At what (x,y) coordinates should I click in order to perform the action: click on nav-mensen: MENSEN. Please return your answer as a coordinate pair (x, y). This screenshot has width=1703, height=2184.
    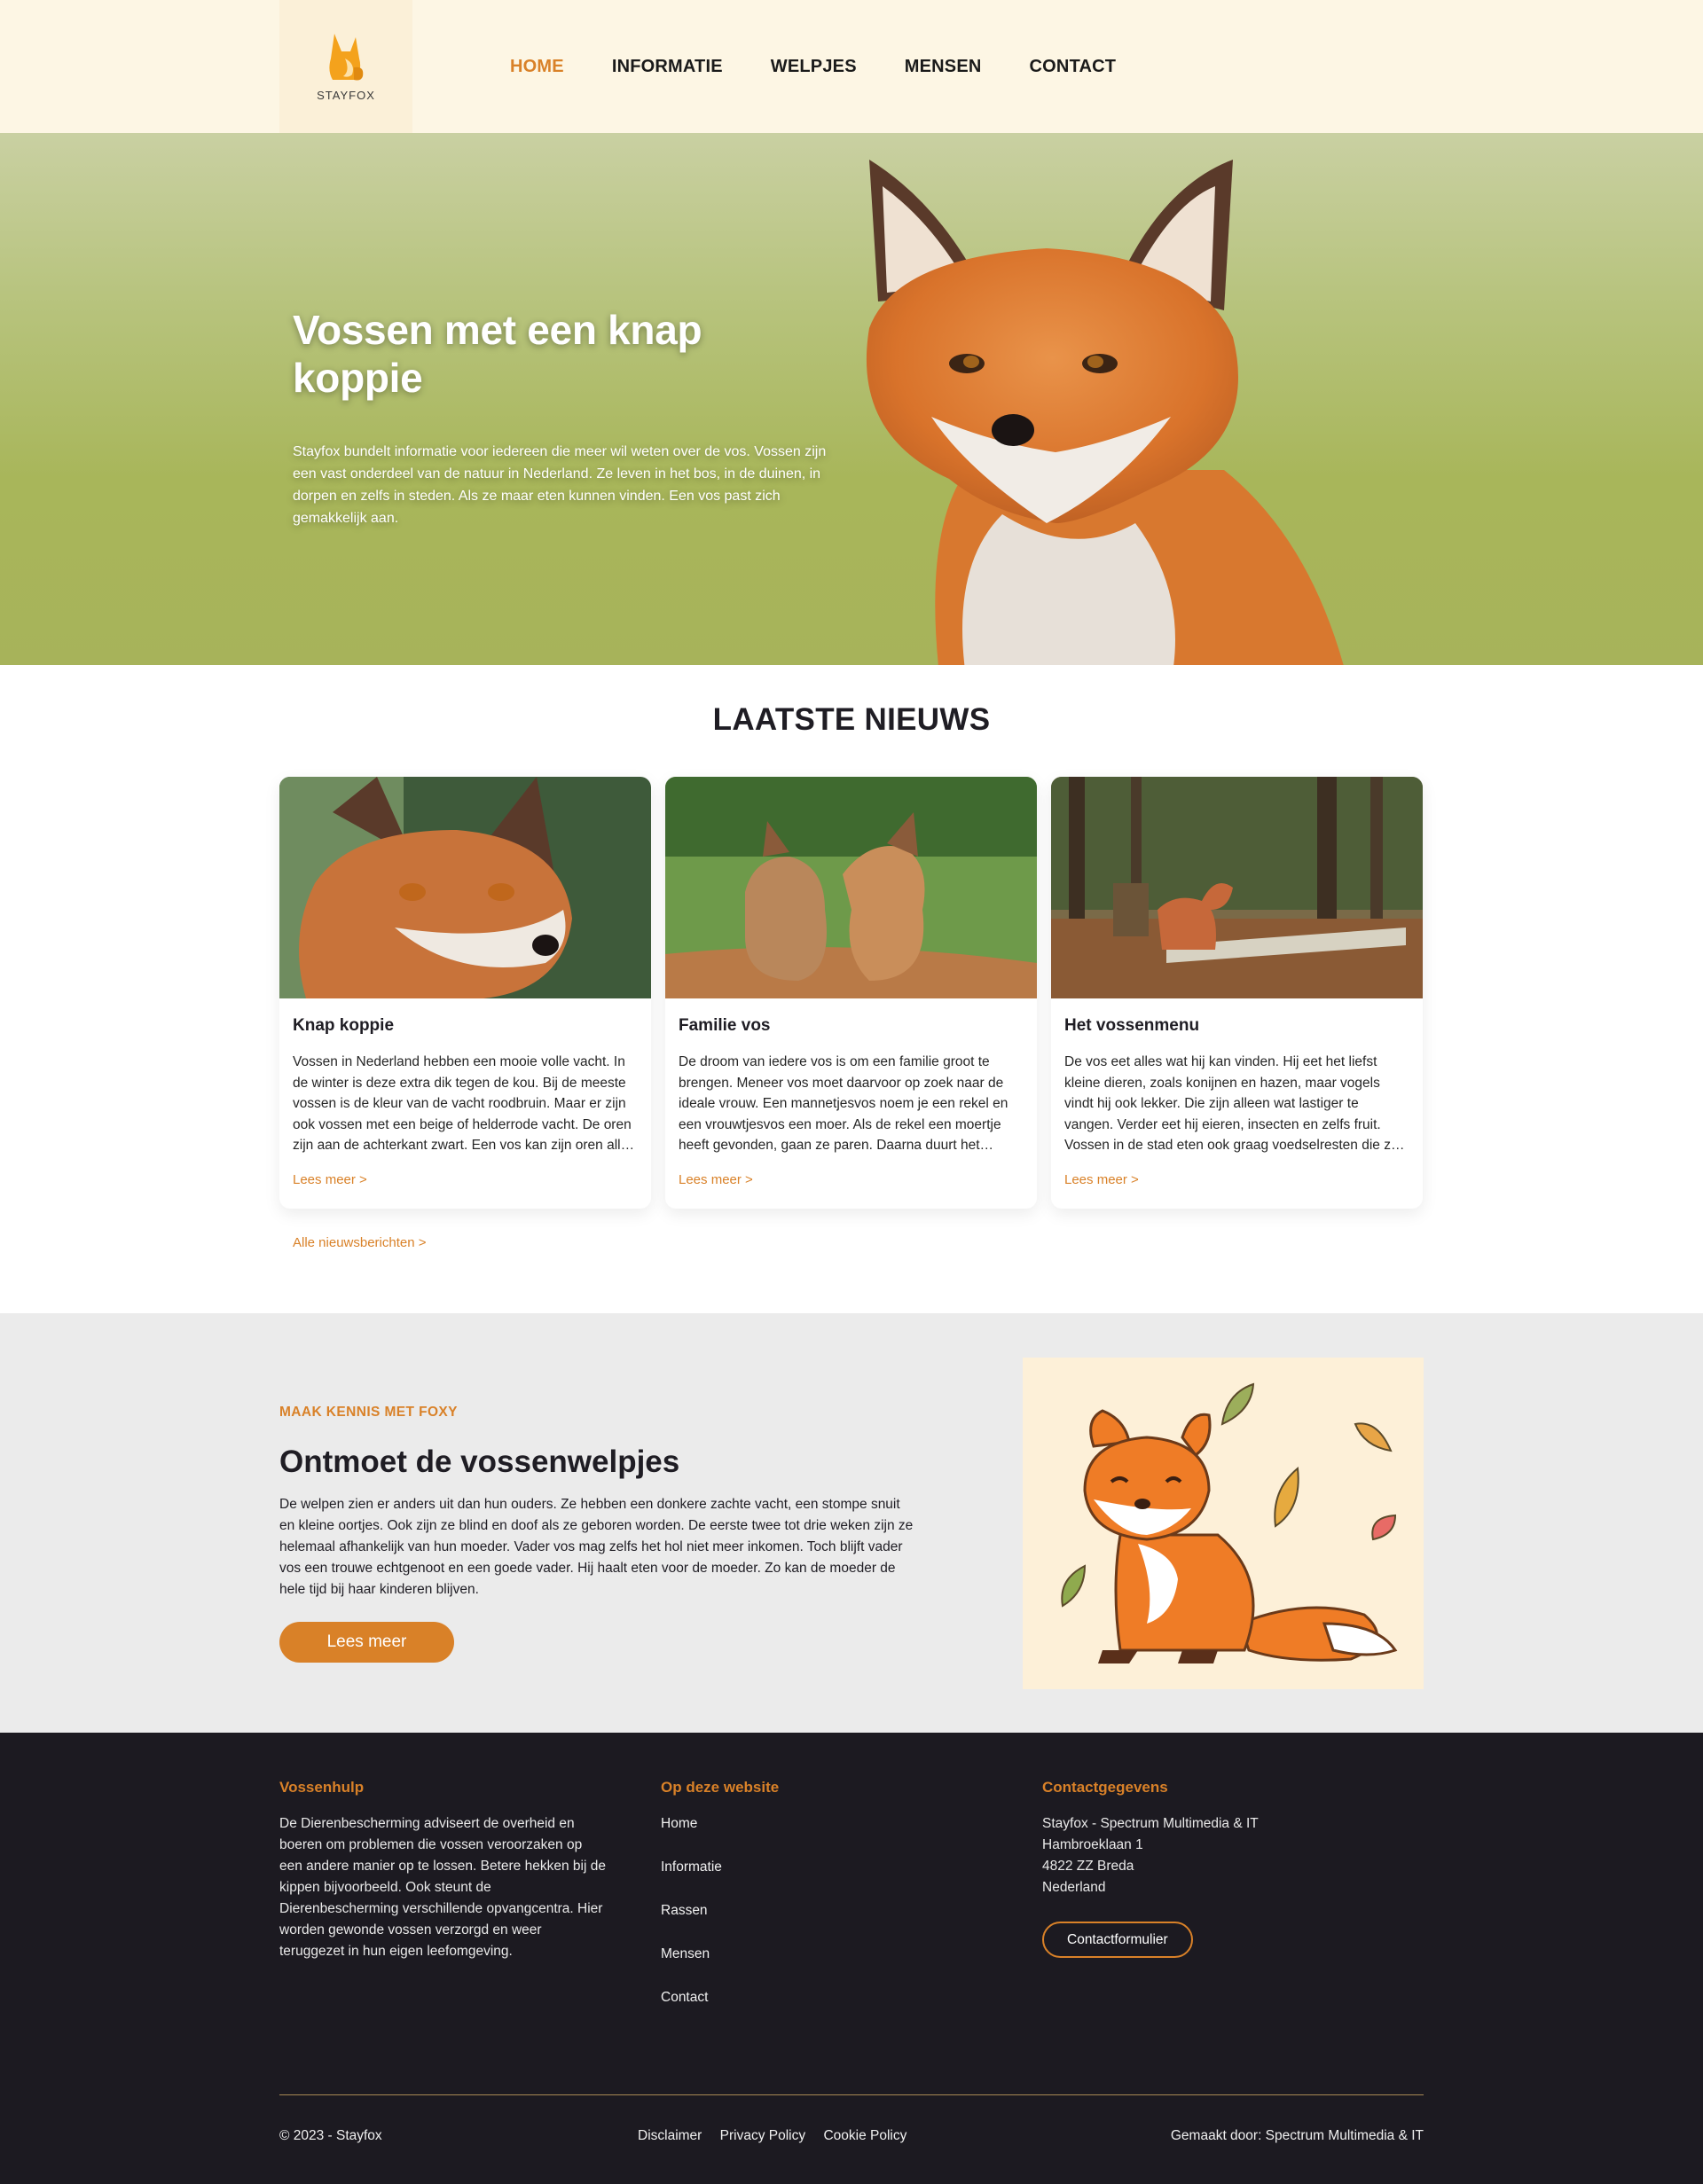
    Looking at the image, I should click on (943, 67).